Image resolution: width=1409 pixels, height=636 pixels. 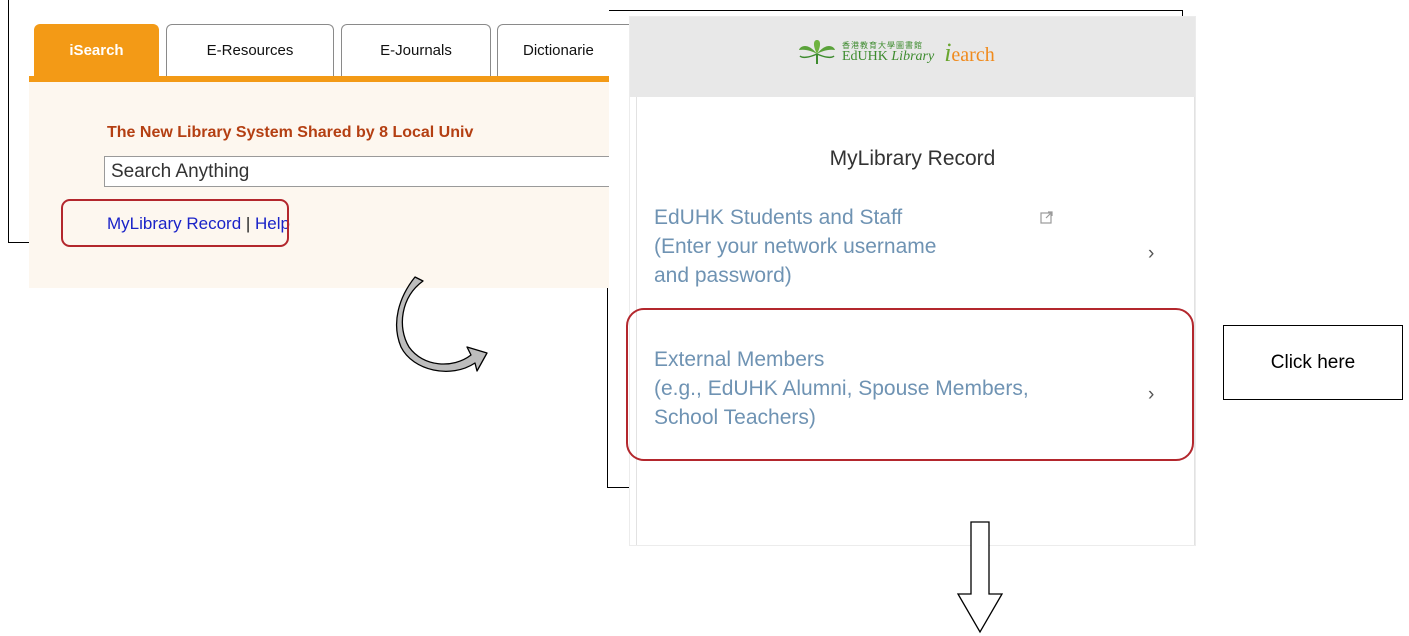 I want to click on isearch-logo: iearch, so click(x=969, y=52).